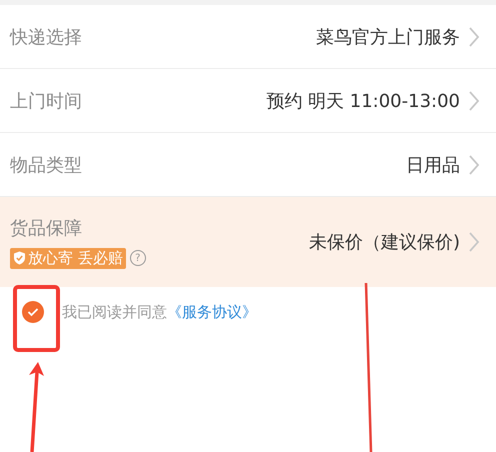 The image size is (496, 452). Describe the element at coordinates (212, 311) in the screenshot. I see `service-agreement-link: 《服务协议》` at that location.